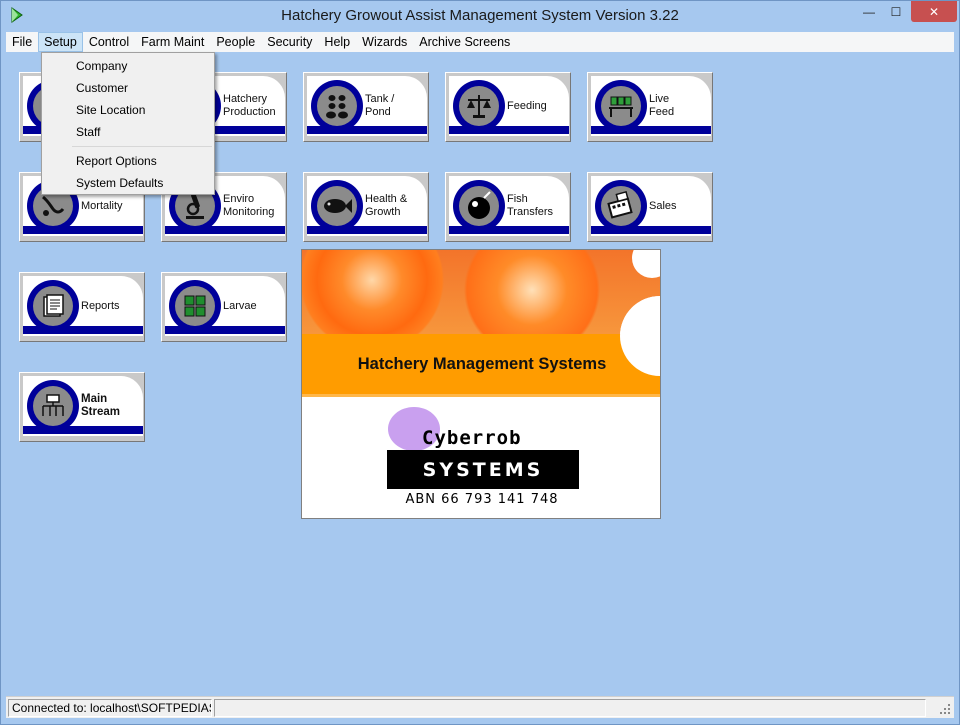  I want to click on menu-security: Security, so click(289, 42).